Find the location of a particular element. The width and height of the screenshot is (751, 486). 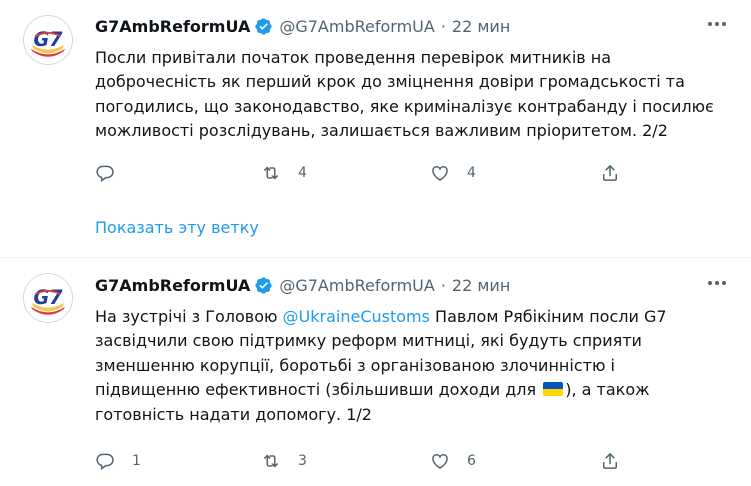

like-count: 4 is located at coordinates (471, 173).